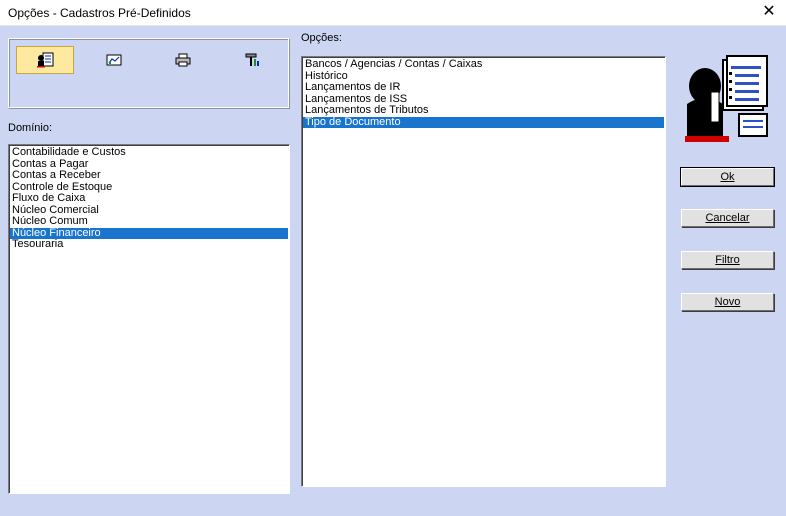 Image resolution: width=786 pixels, height=516 pixels. What do you see at coordinates (483, 122) in the screenshot?
I see `opcoes-list-item: Tipo de Documento` at bounding box center [483, 122].